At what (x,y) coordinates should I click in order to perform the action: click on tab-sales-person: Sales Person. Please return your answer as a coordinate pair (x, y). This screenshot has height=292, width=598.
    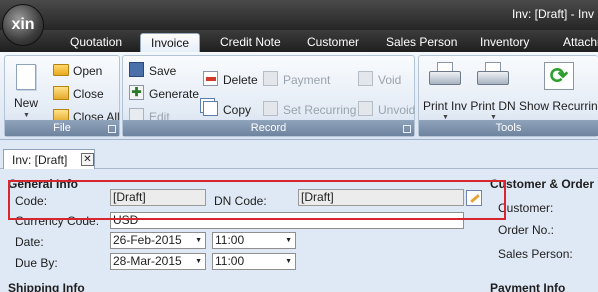
    Looking at the image, I should click on (421, 42).